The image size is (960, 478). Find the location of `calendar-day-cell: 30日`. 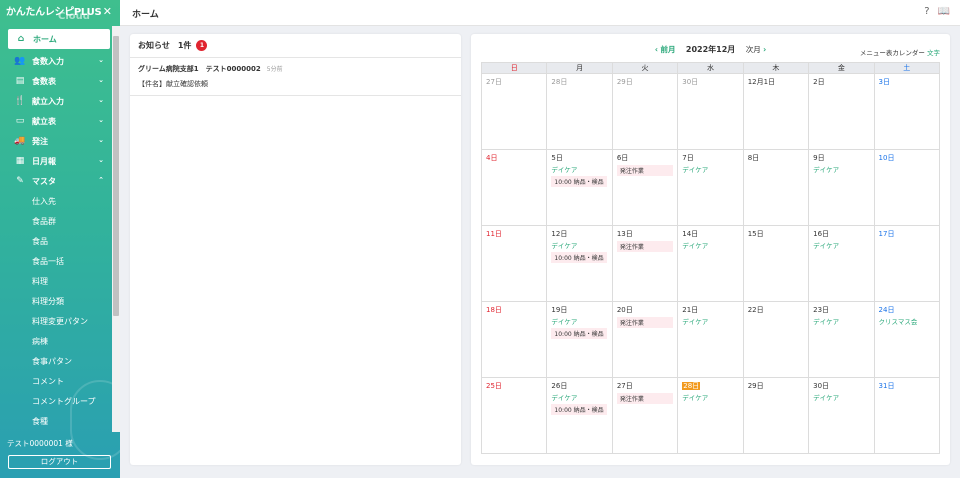

calendar-day-cell: 30日 is located at coordinates (710, 111).